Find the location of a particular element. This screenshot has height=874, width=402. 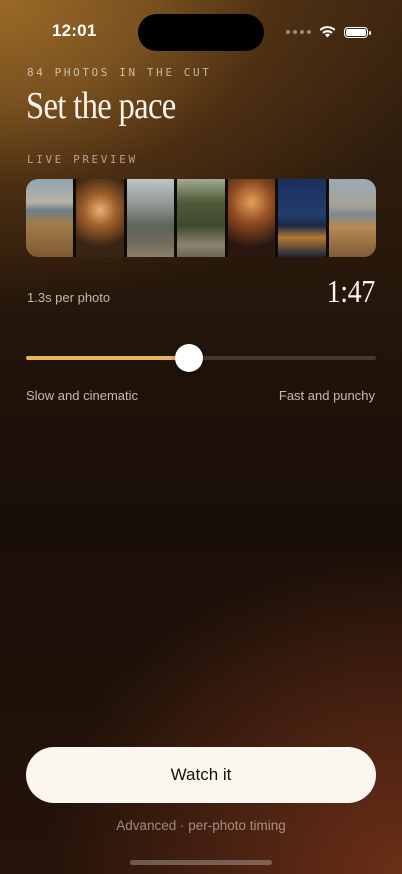

cellular-signal-icon is located at coordinates (298, 32).